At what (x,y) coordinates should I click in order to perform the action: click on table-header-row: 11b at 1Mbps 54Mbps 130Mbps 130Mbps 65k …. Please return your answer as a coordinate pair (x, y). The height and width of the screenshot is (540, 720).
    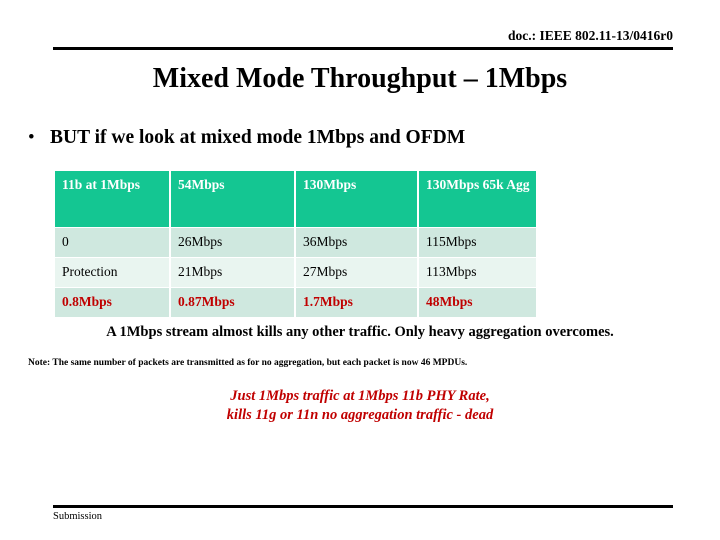
    Looking at the image, I should click on (295, 199).